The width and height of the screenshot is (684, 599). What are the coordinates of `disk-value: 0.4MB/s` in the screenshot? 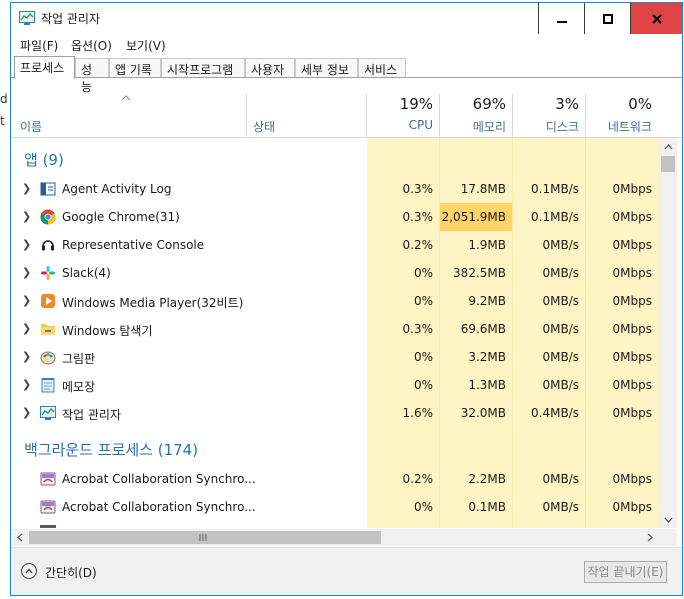 It's located at (555, 413).